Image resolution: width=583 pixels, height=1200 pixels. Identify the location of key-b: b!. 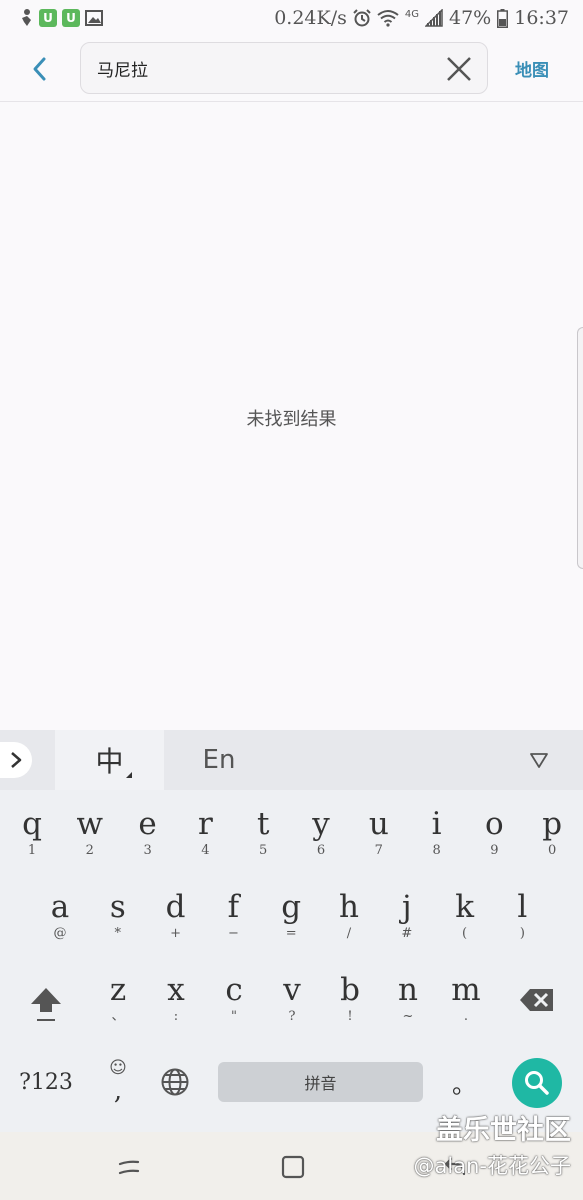
(350, 1000).